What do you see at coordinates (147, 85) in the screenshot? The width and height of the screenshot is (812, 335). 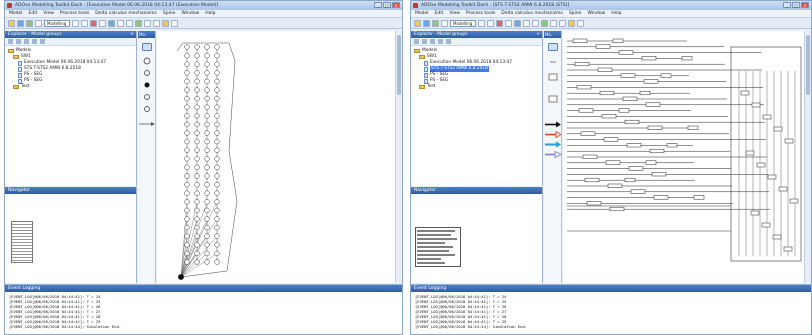 I see `filled-circle-tool-icon` at bounding box center [147, 85].